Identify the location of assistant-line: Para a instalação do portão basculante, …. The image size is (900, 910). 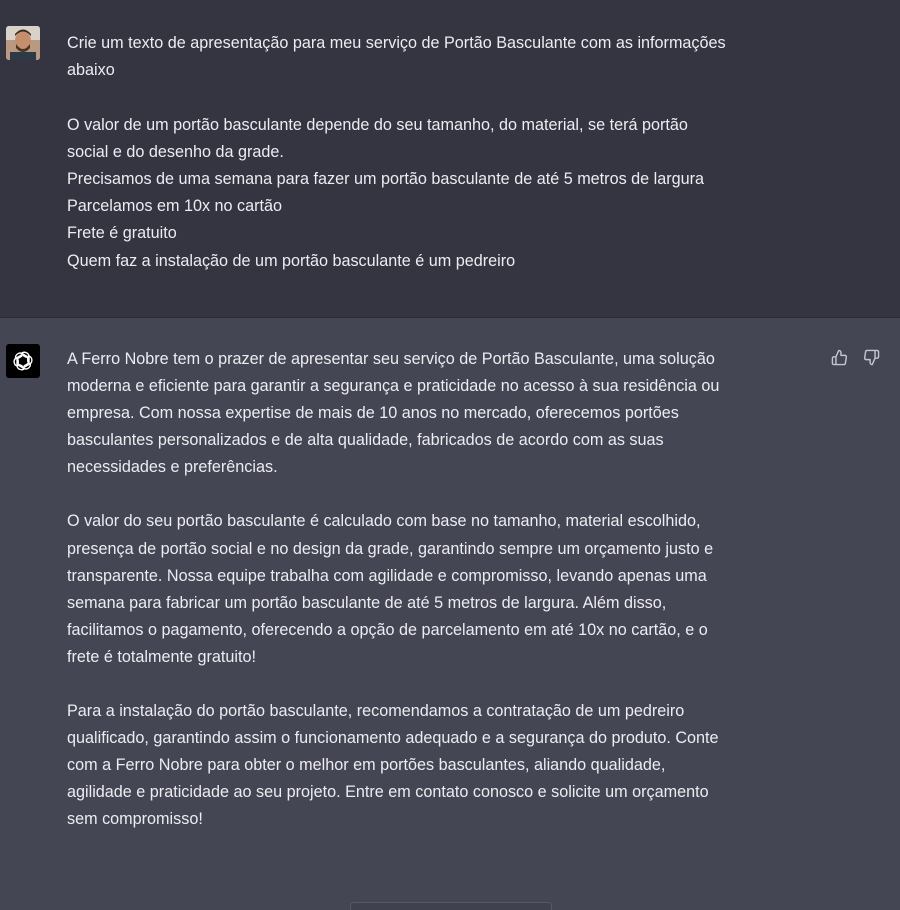
(376, 711).